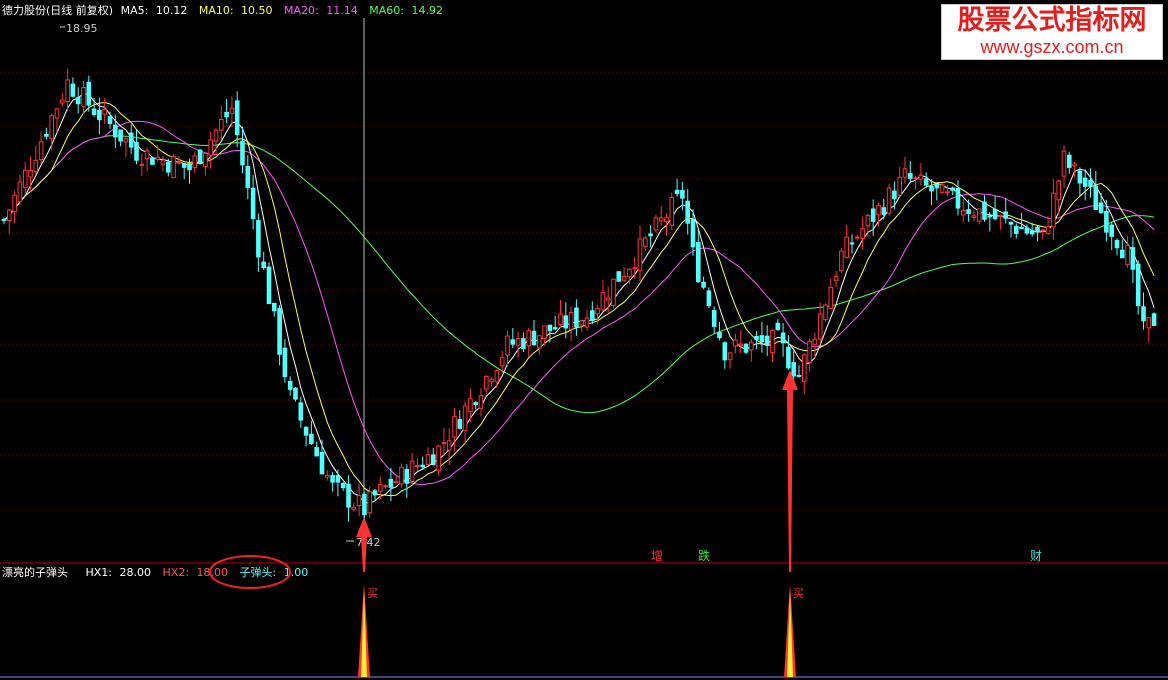 This screenshot has width=1168, height=680. I want to click on hx1-label: HX1:, so click(99, 572).